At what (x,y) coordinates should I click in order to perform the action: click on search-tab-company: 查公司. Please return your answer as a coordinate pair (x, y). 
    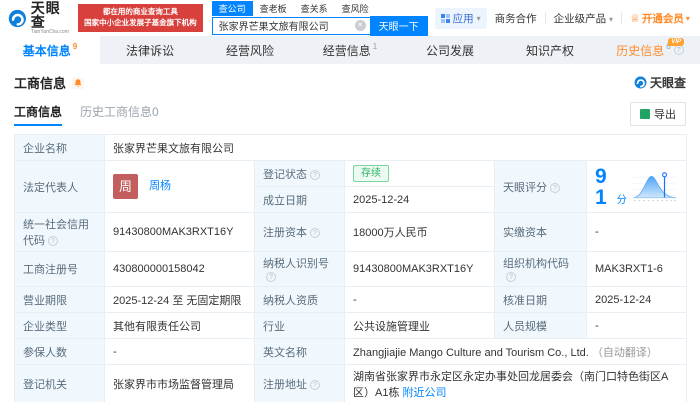
    Looking at the image, I should click on (232, 8).